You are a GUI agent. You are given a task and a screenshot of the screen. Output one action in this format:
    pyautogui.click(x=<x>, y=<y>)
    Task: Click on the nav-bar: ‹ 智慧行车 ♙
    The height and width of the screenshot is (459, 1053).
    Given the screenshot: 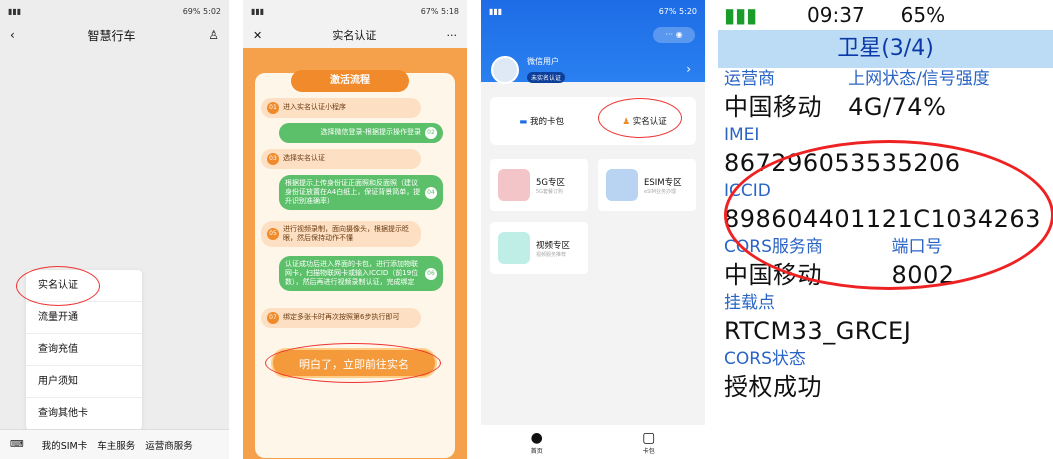 What is the action you would take?
    pyautogui.click(x=114, y=35)
    